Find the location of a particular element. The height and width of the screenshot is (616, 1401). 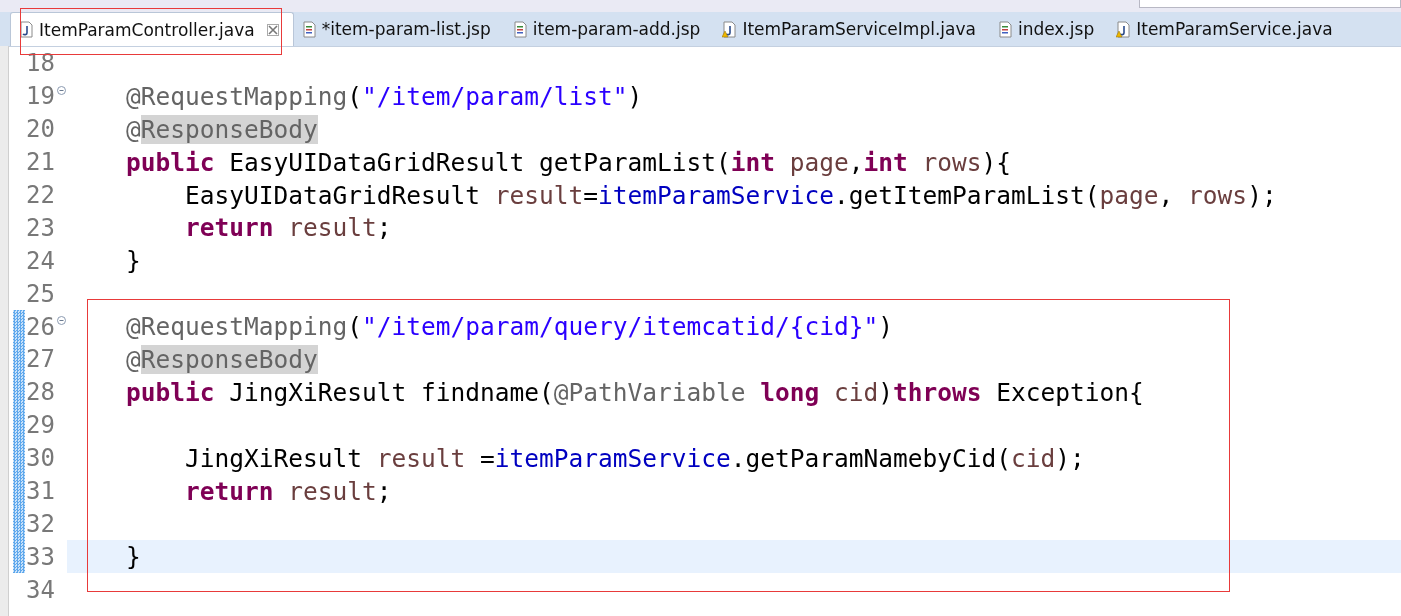

line-number: 33 is located at coordinates (40, 556).